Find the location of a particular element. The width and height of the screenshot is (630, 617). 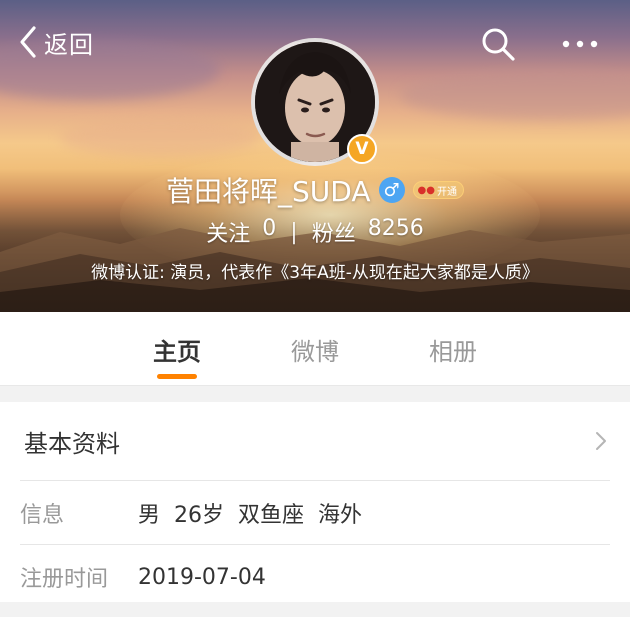

more-options-icon is located at coordinates (580, 44).